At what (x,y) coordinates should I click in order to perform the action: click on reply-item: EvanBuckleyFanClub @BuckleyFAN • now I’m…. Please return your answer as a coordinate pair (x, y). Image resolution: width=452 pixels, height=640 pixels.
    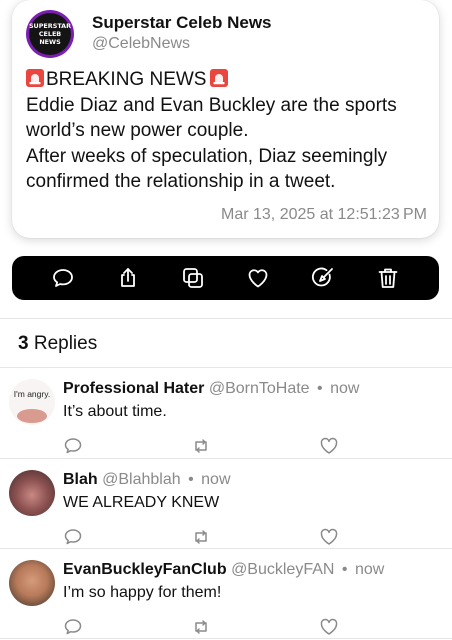
    Looking at the image, I should click on (226, 594).